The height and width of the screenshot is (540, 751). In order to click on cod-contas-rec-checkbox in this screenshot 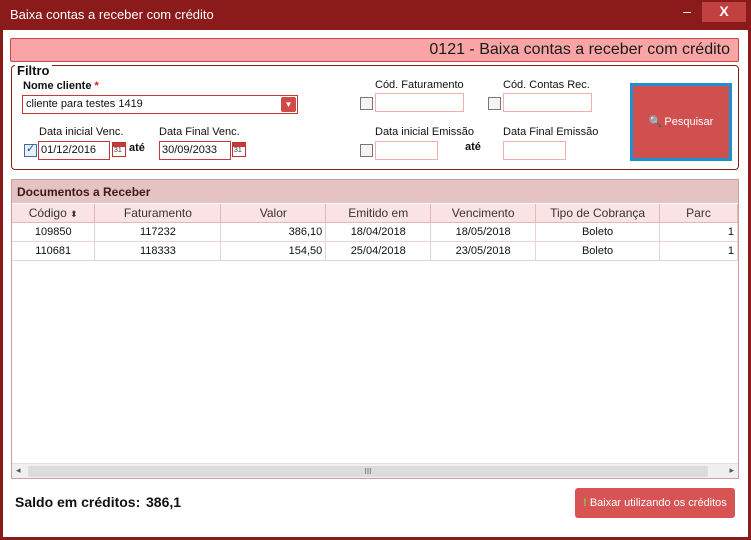, I will do `click(494, 103)`.